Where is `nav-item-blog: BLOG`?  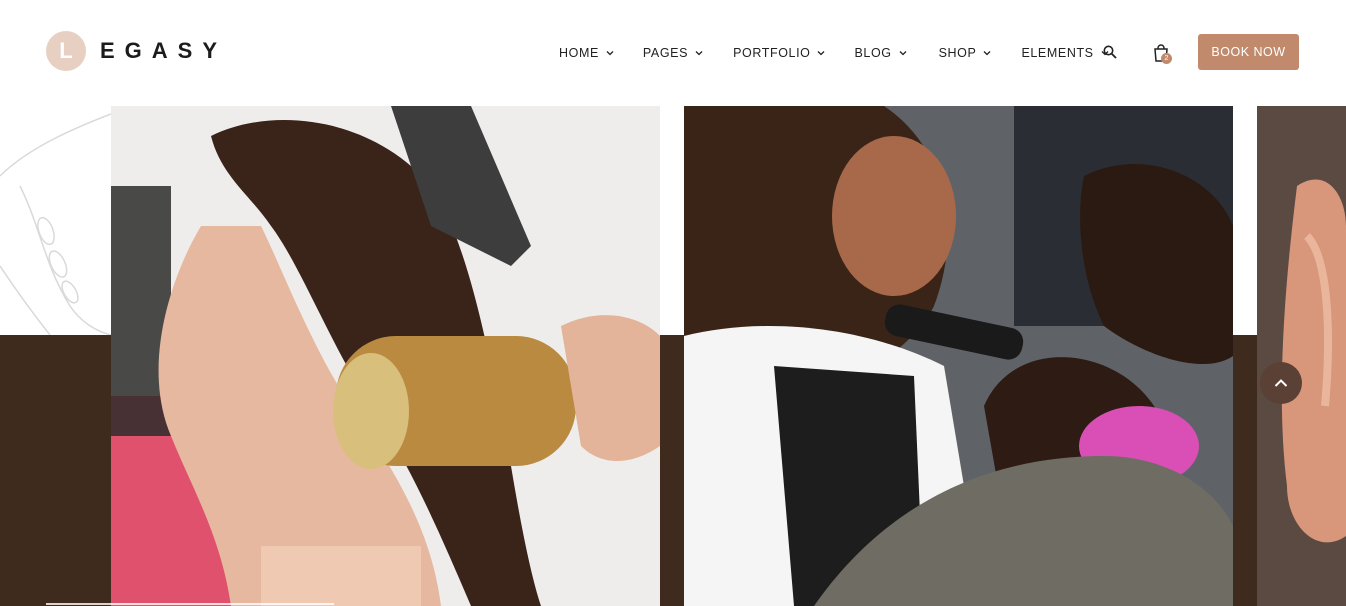
nav-item-blog: BLOG is located at coordinates (880, 53).